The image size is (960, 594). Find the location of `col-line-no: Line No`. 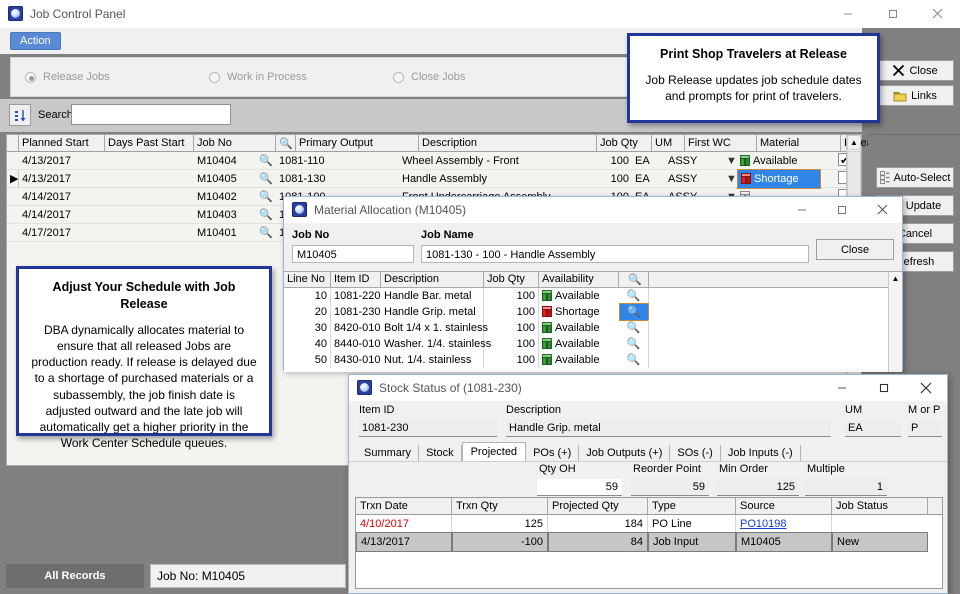

col-line-no: Line No is located at coordinates (307, 279).